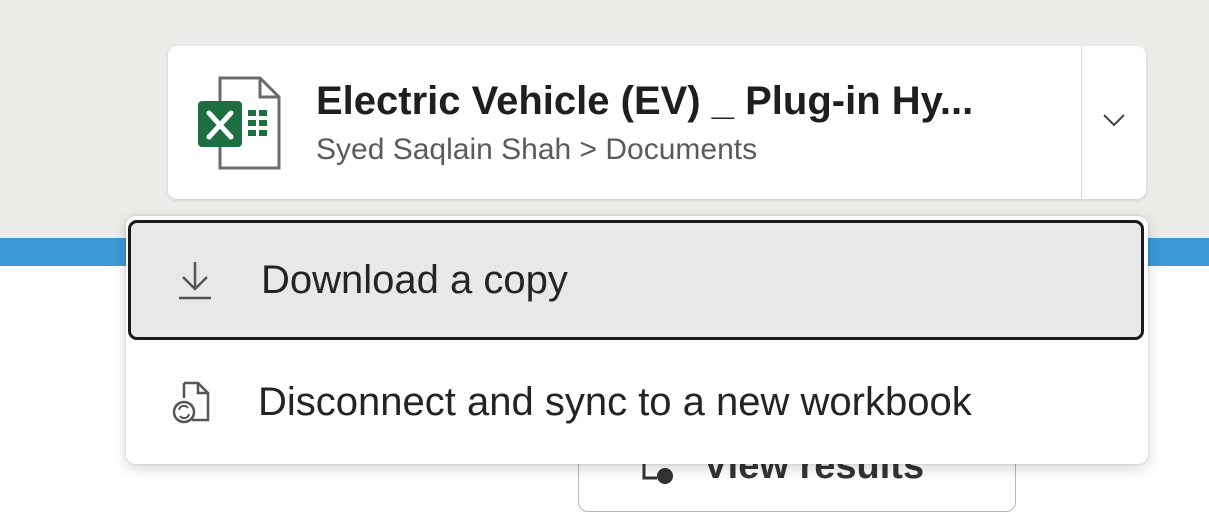 The height and width of the screenshot is (512, 1209). I want to click on chevron-down-icon, so click(1114, 122).